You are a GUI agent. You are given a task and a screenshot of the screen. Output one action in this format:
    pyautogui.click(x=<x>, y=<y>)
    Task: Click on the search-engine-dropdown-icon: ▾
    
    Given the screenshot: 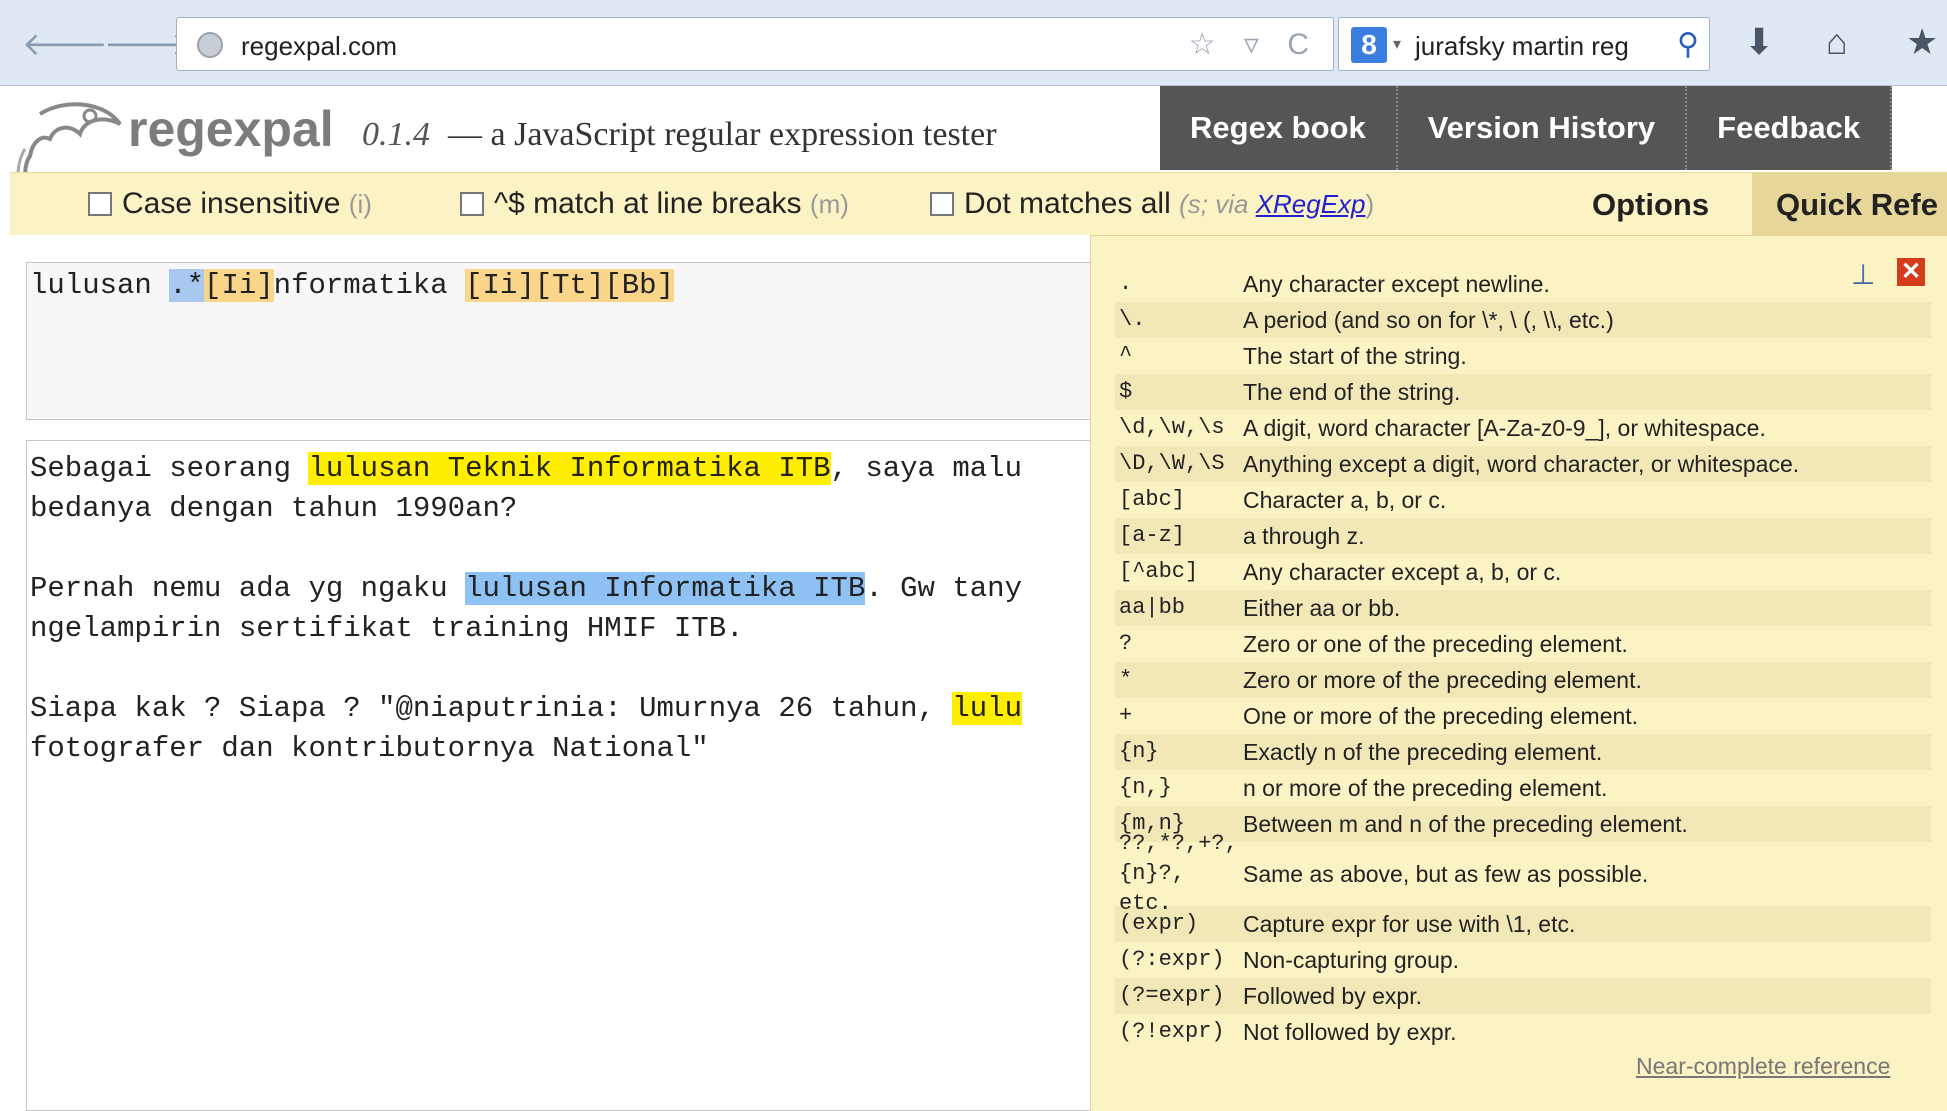 What is the action you would take?
    pyautogui.click(x=1397, y=44)
    